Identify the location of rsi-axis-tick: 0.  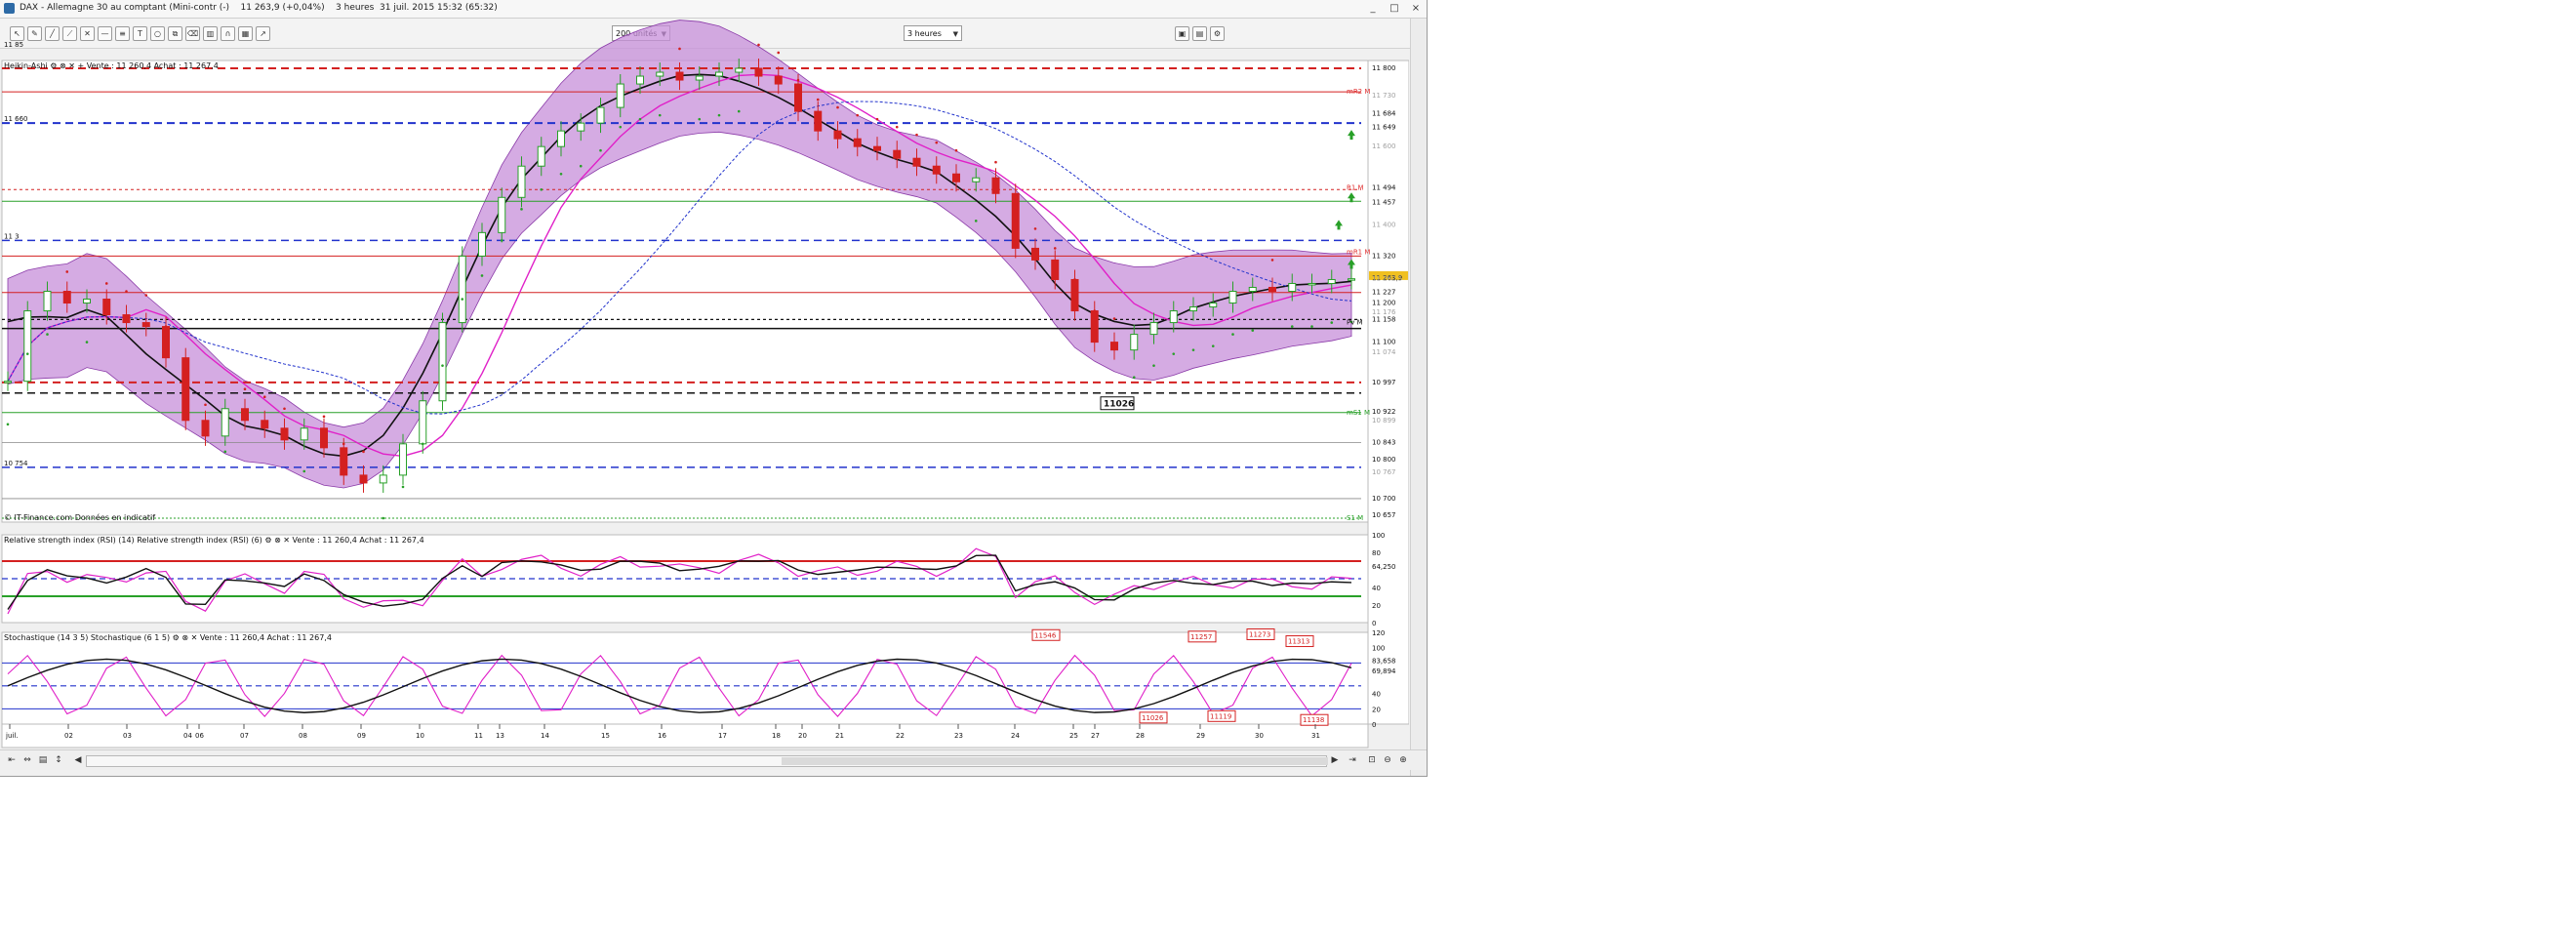
(1374, 623).